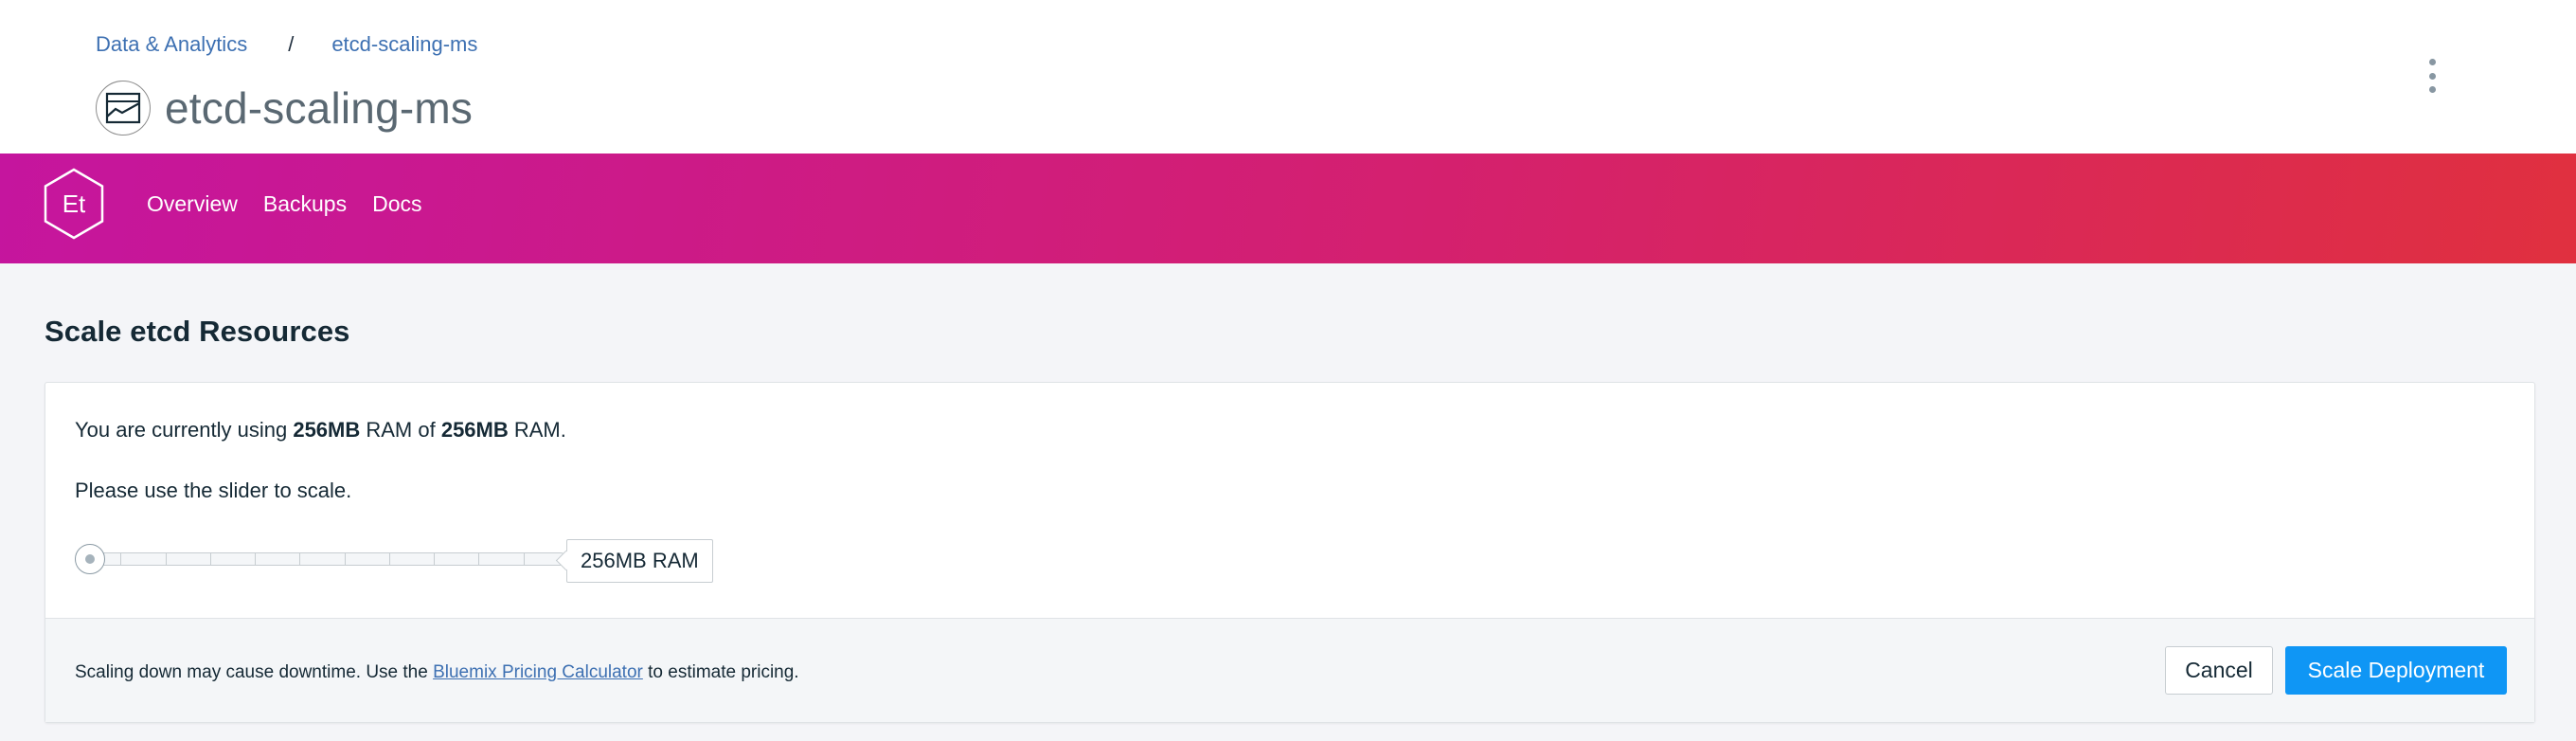  I want to click on slider-hint: Please use the slider to scale., so click(213, 491).